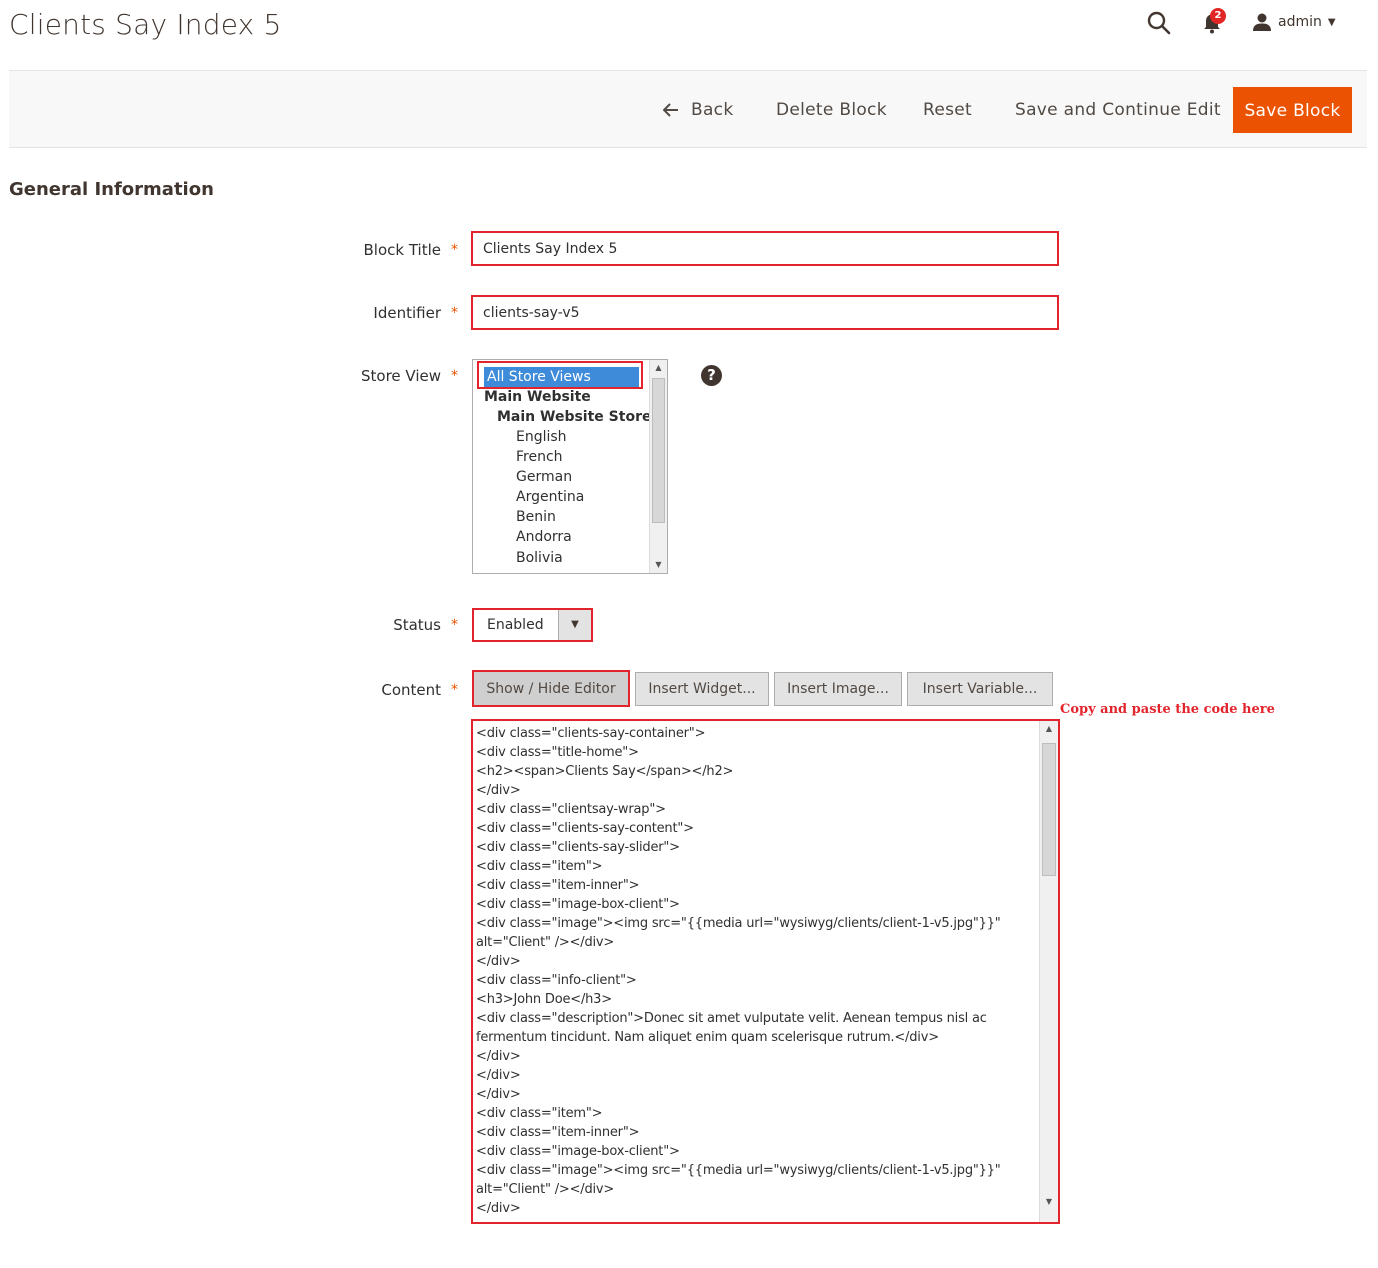  I want to click on block-title-input, so click(765, 248).